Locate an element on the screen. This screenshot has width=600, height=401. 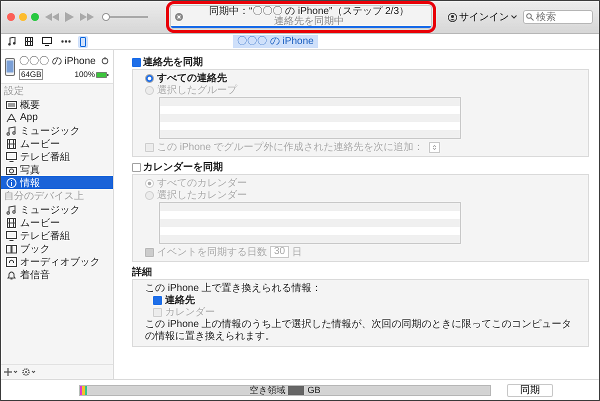
play-icon is located at coordinates (69, 17).